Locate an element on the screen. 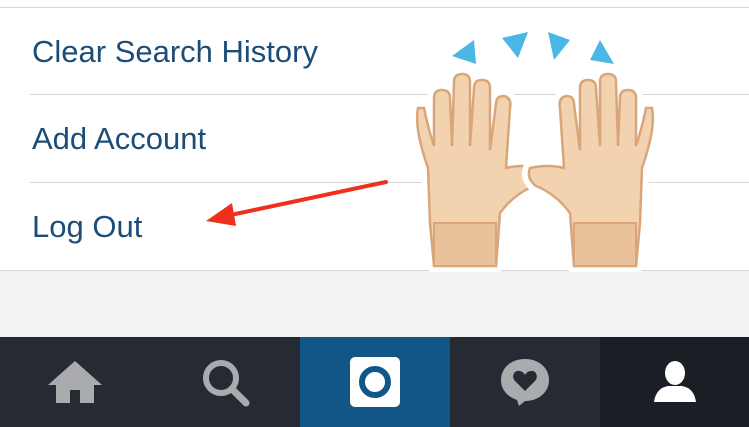  activity-heart-icon is located at coordinates (525, 382).